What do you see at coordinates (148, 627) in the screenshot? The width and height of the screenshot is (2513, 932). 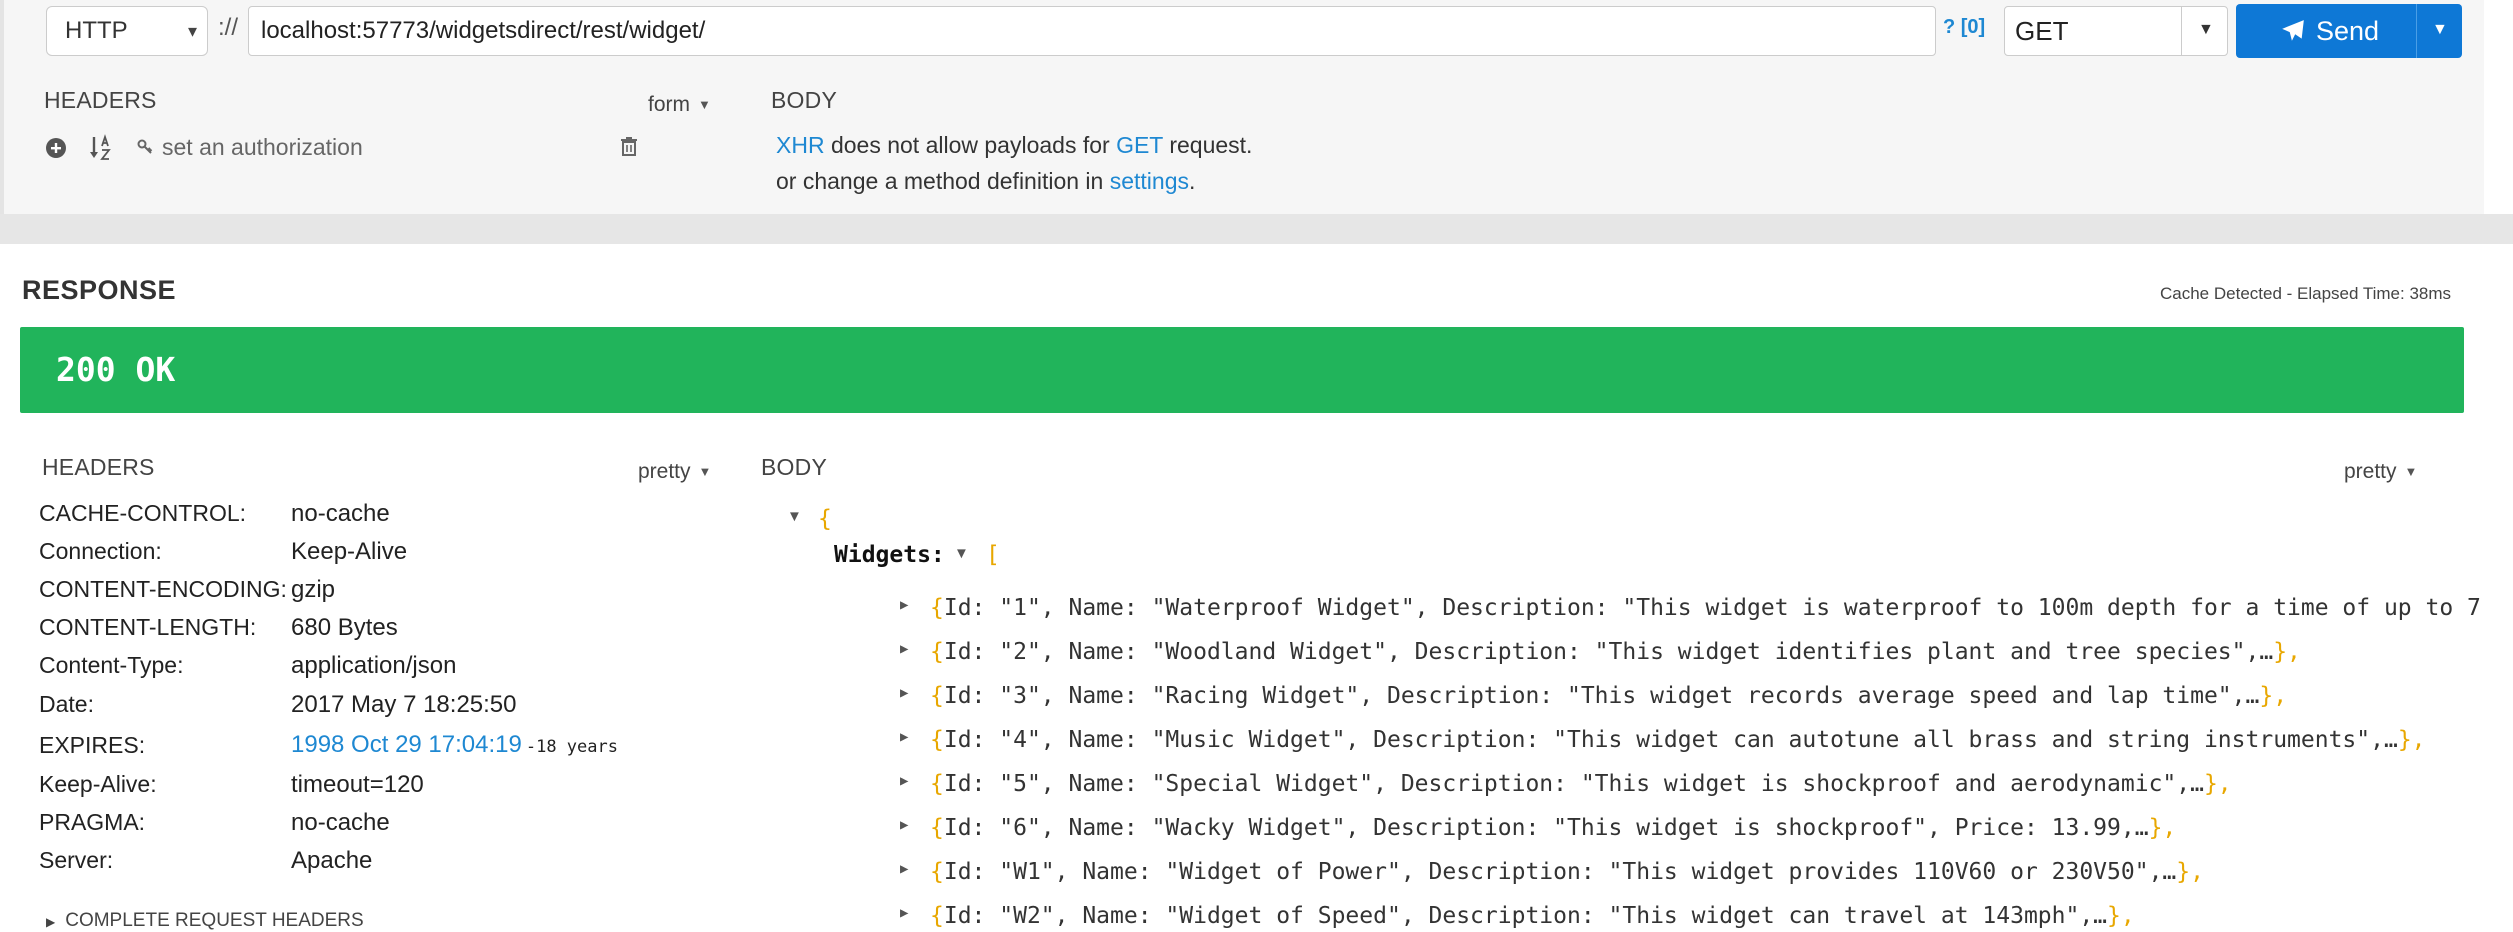 I see `header-key: CONTENT-LENGTH:` at bounding box center [148, 627].